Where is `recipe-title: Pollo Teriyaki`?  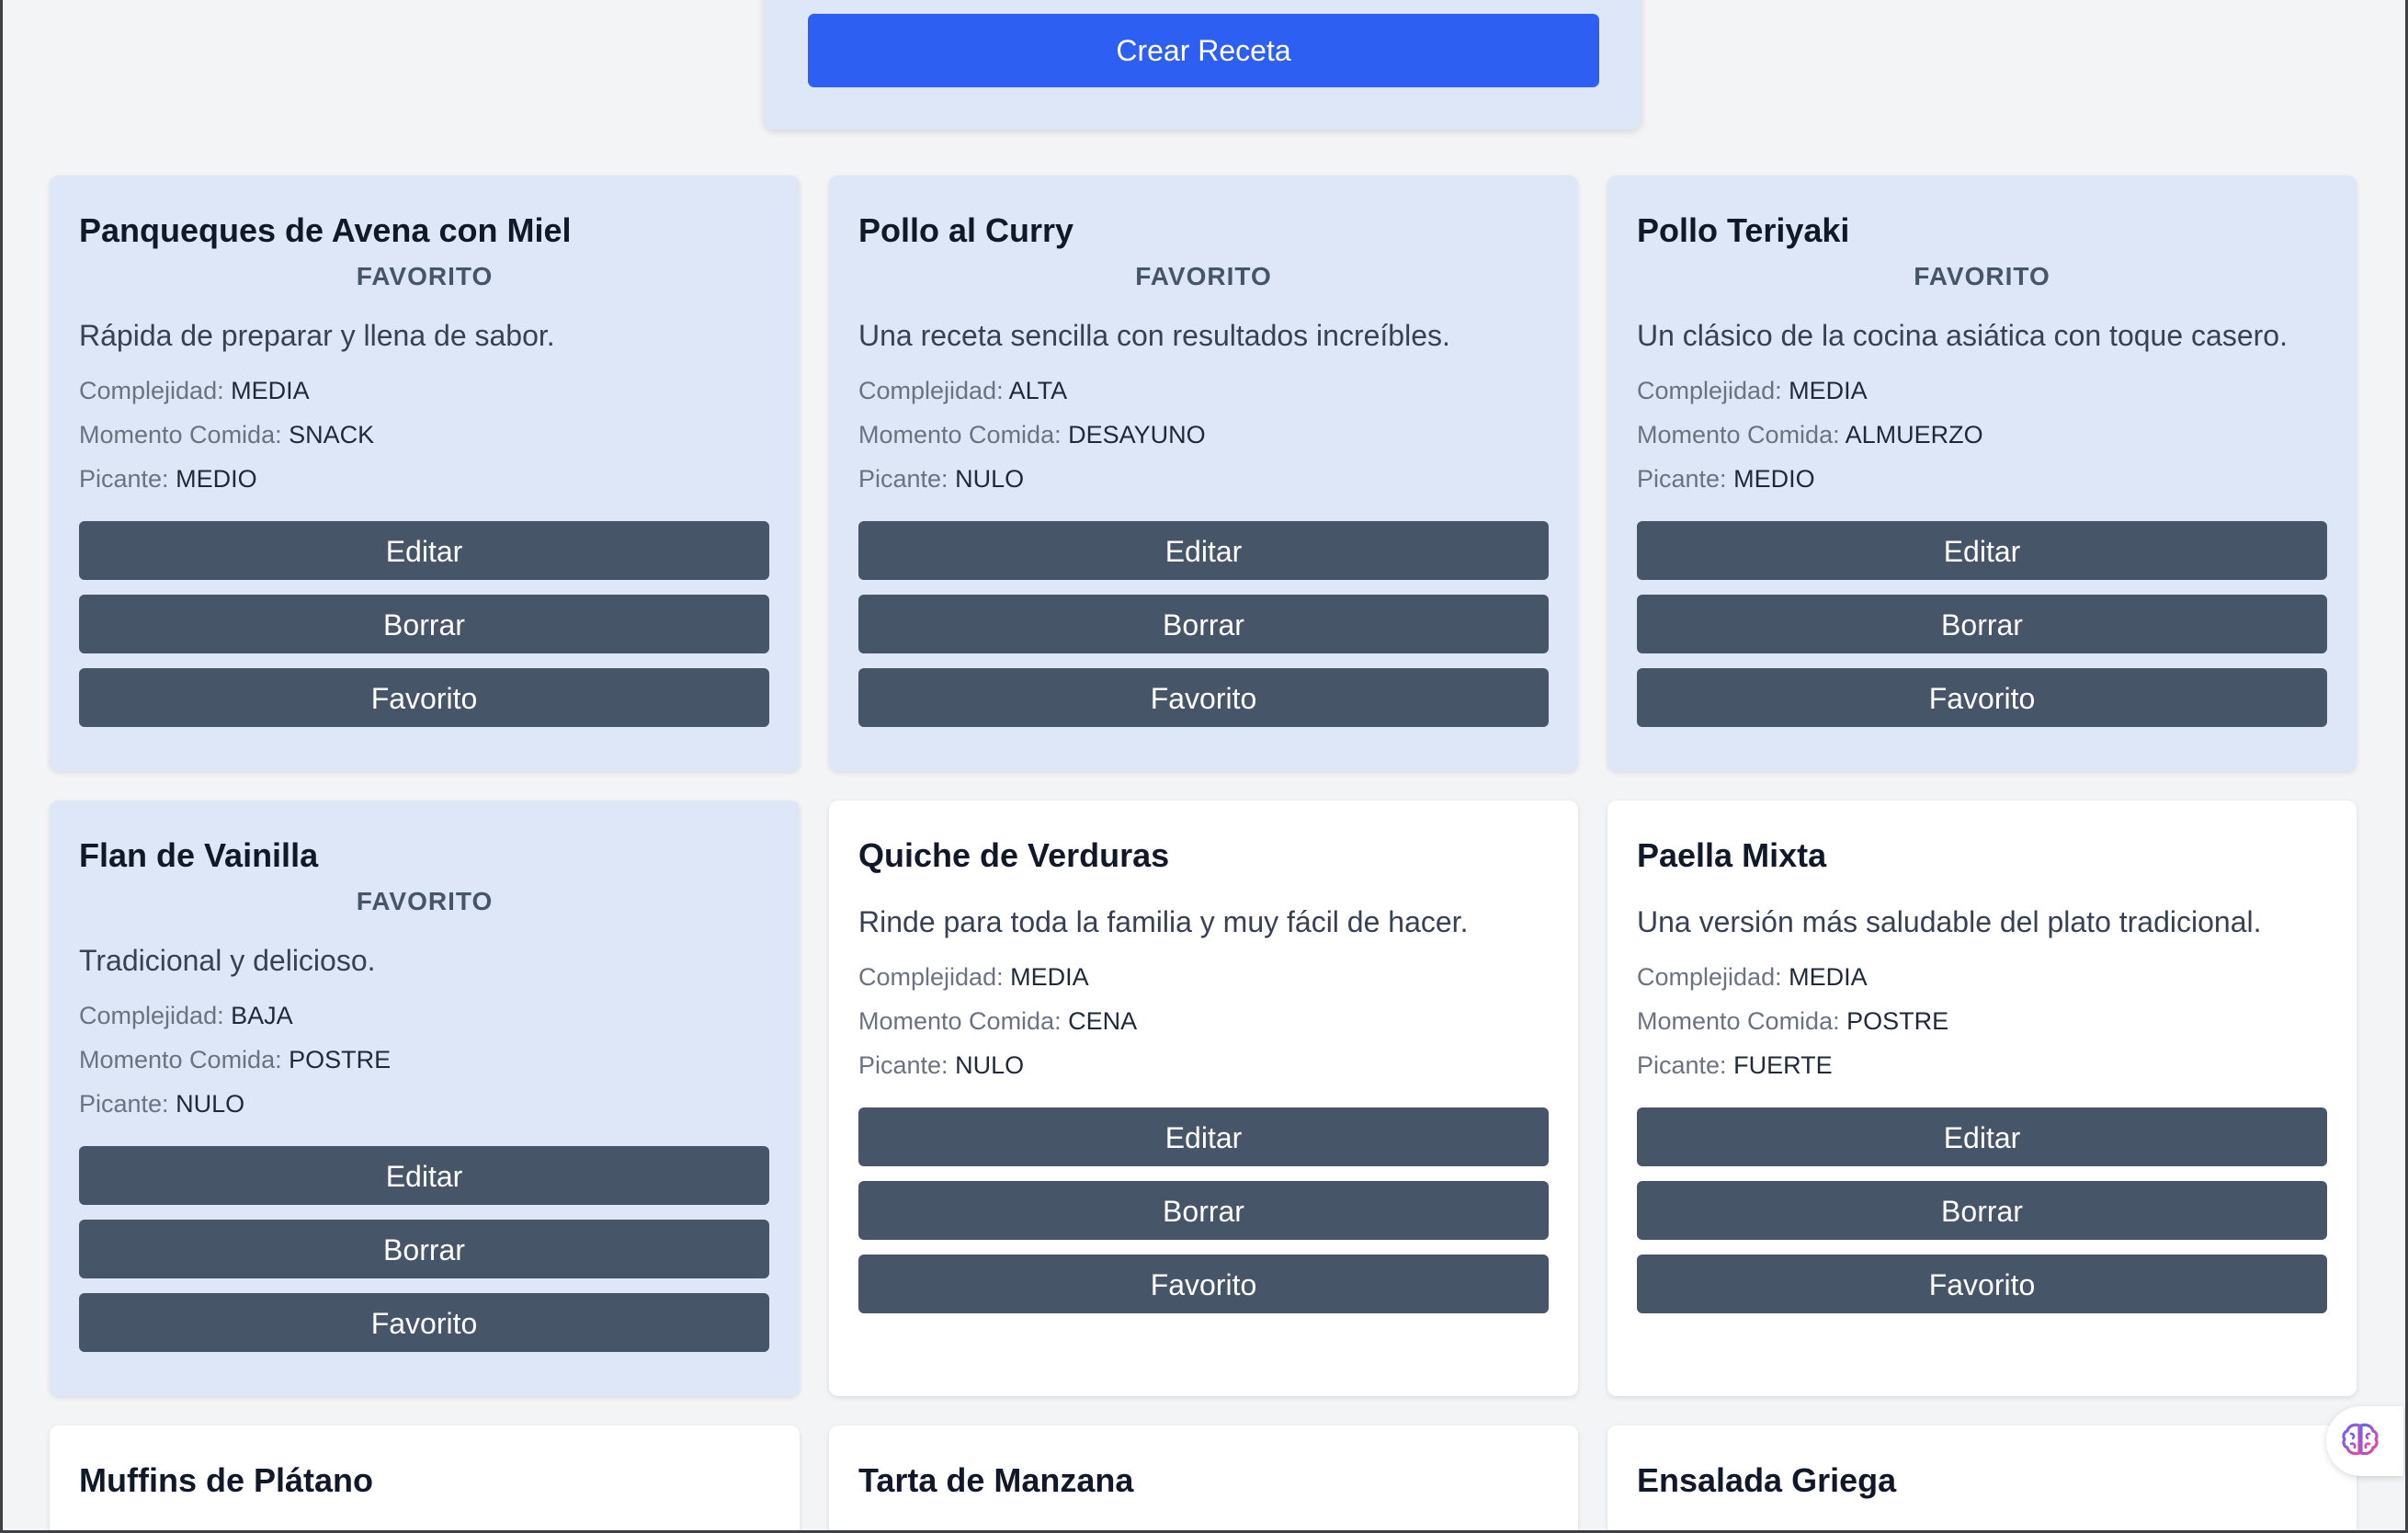 recipe-title: Pollo Teriyaki is located at coordinates (1743, 230).